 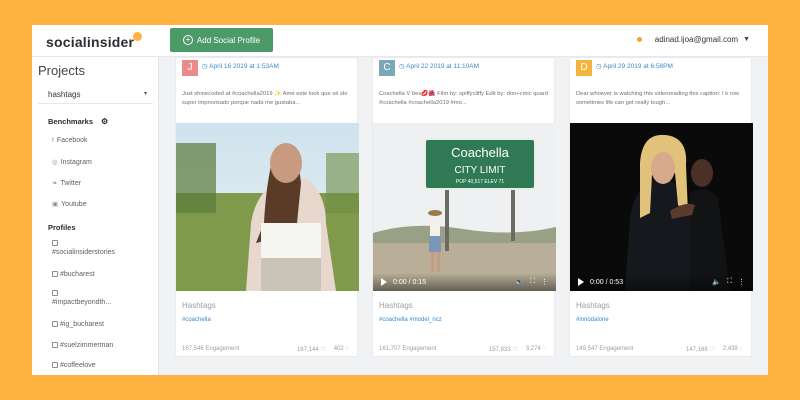 What do you see at coordinates (71, 183) in the screenshot?
I see `sidebar-item-label: Twitter` at bounding box center [71, 183].